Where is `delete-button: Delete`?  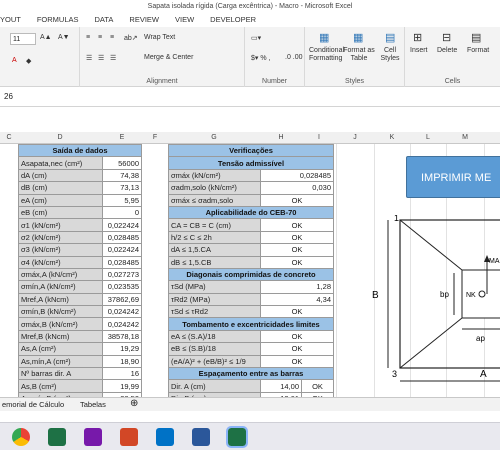
delete-button: Delete is located at coordinates (447, 50).